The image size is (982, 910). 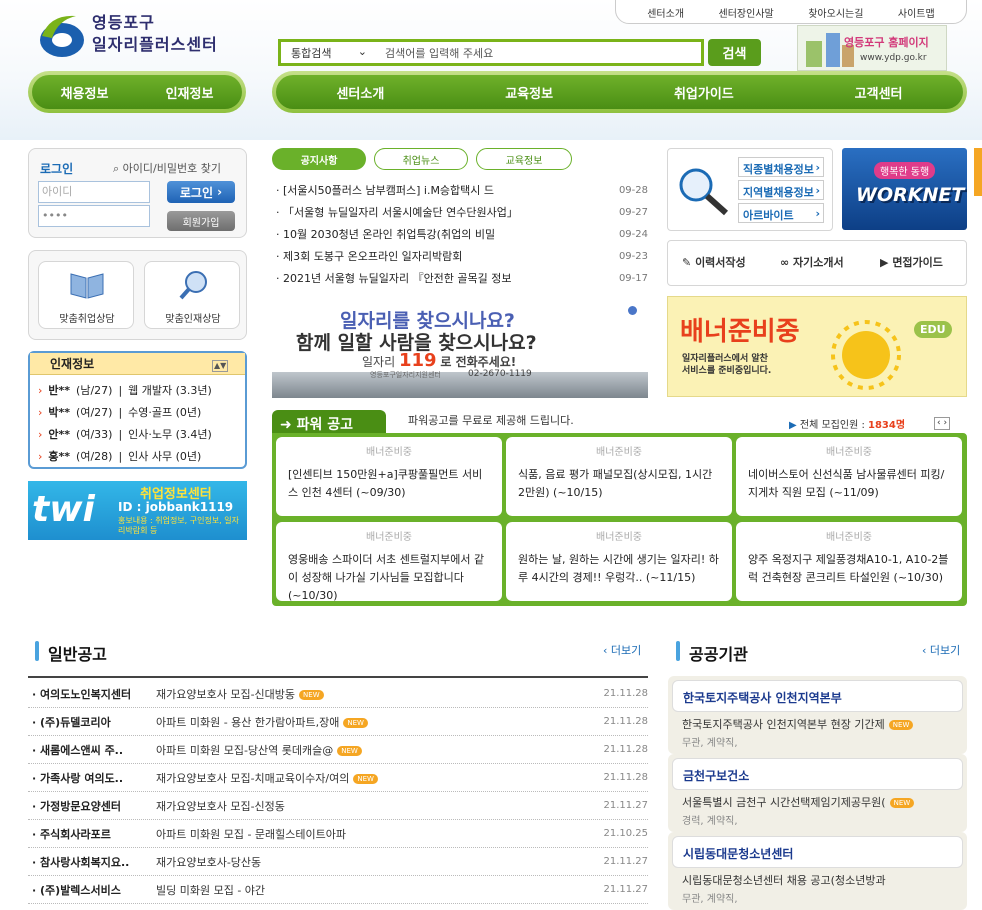 I want to click on logo-icon, so click(x=62, y=36).